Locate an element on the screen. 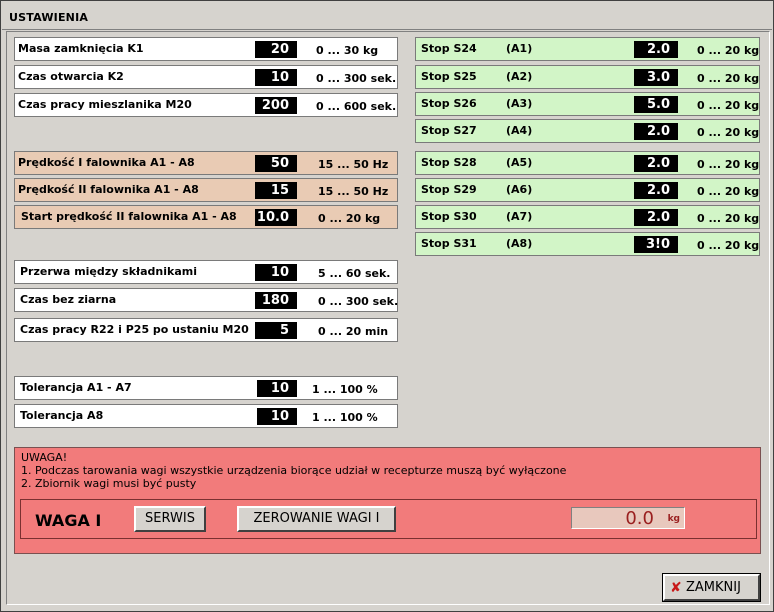  stop-sub-label: (A3) is located at coordinates (519, 103).